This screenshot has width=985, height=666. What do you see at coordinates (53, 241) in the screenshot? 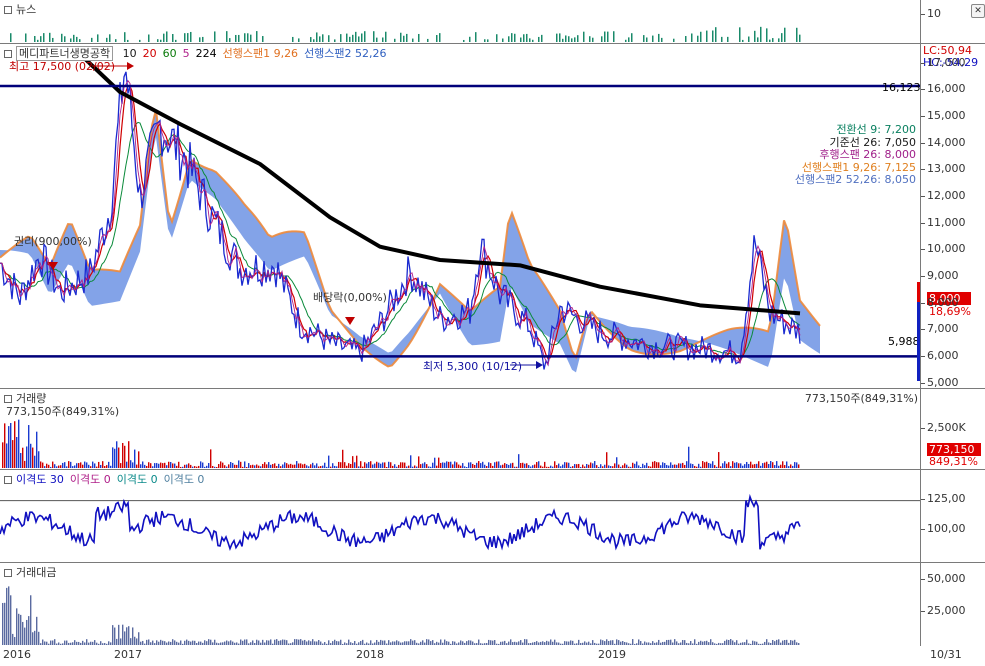
I see `rights-annotation: 권리(900,00%)` at bounding box center [53, 241].